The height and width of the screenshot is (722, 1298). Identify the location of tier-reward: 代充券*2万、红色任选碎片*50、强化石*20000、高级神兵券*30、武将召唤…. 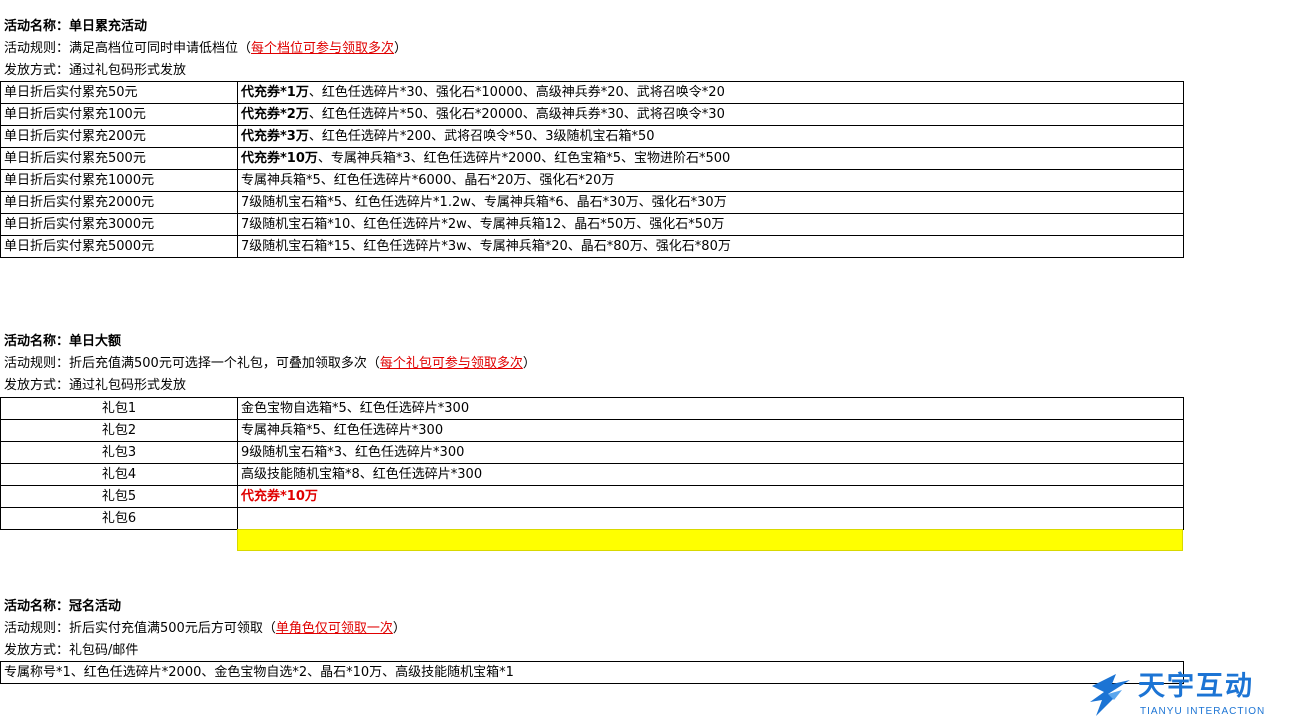
(710, 114).